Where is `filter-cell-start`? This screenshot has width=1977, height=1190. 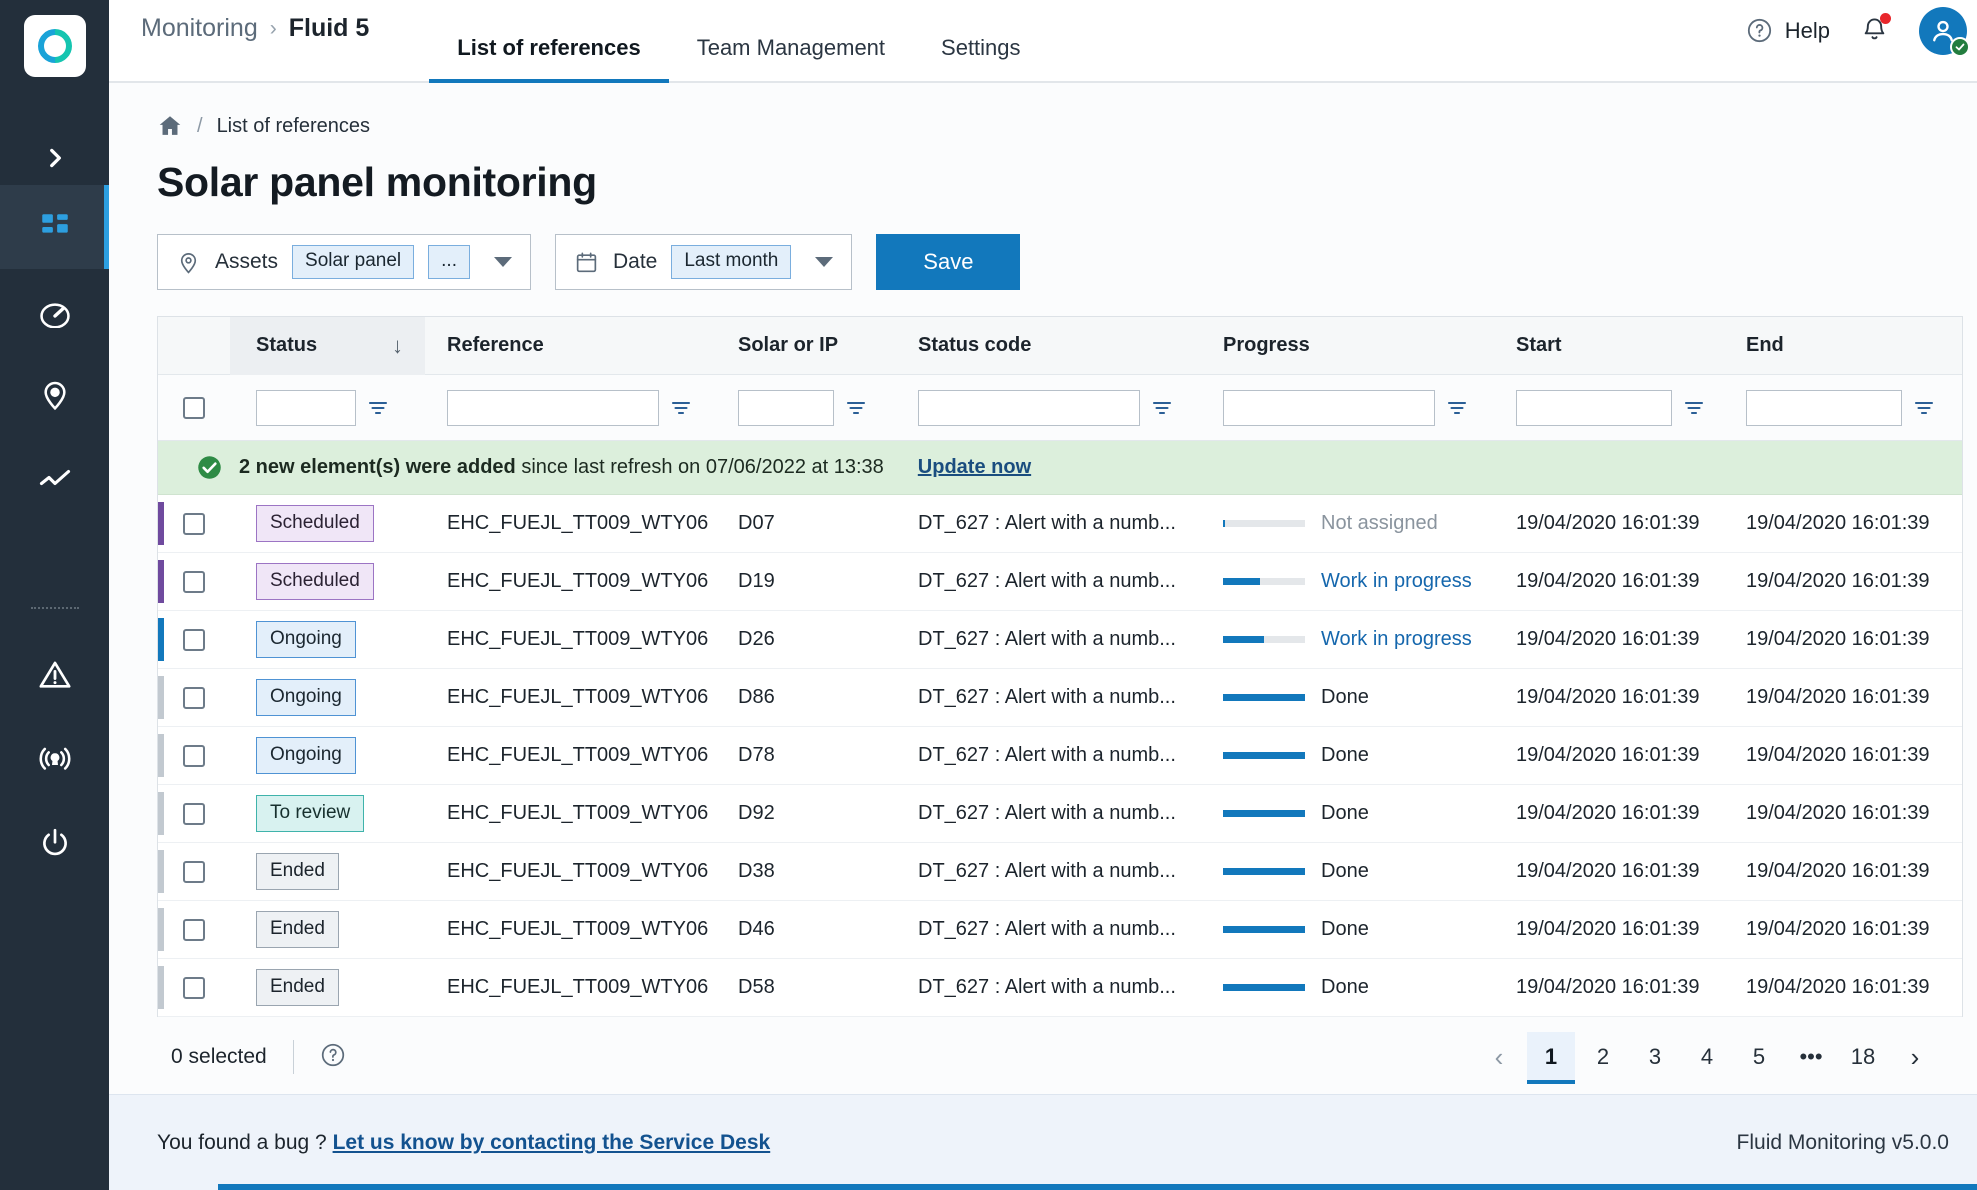 filter-cell-start is located at coordinates (1615, 407).